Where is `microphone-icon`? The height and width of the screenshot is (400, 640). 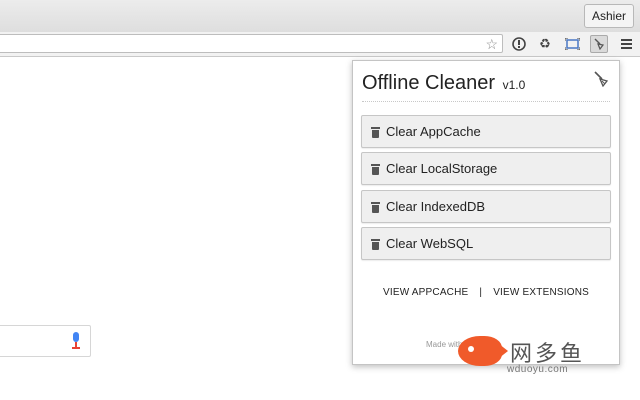 microphone-icon is located at coordinates (76, 342).